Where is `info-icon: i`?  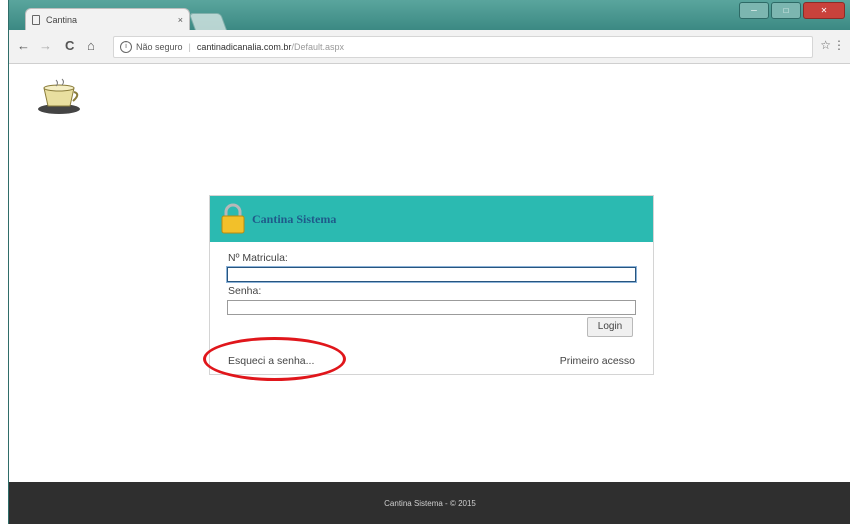 info-icon: i is located at coordinates (126, 47).